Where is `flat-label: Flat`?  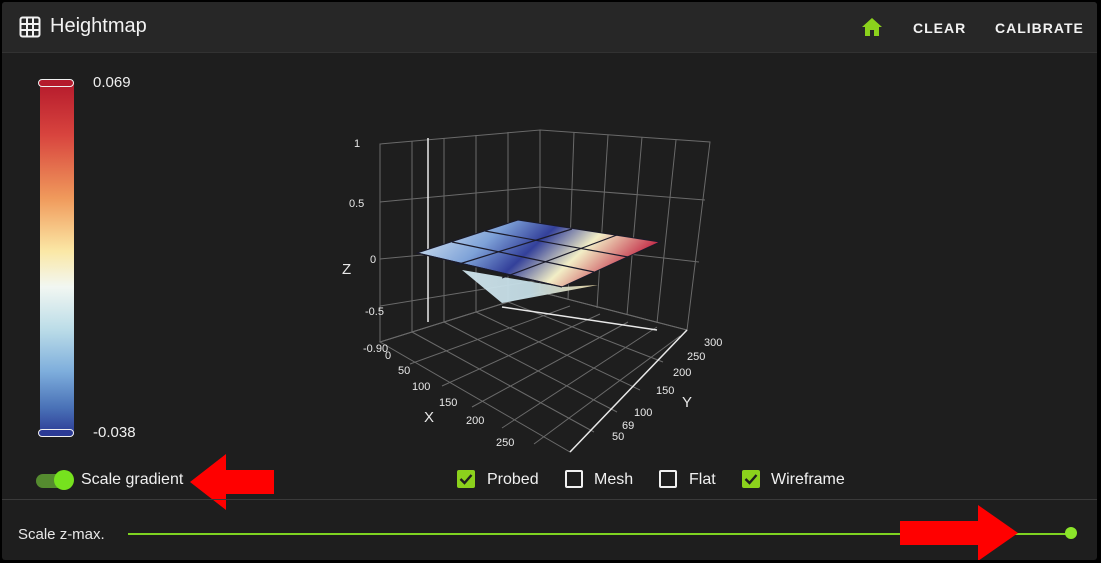 flat-label: Flat is located at coordinates (702, 479).